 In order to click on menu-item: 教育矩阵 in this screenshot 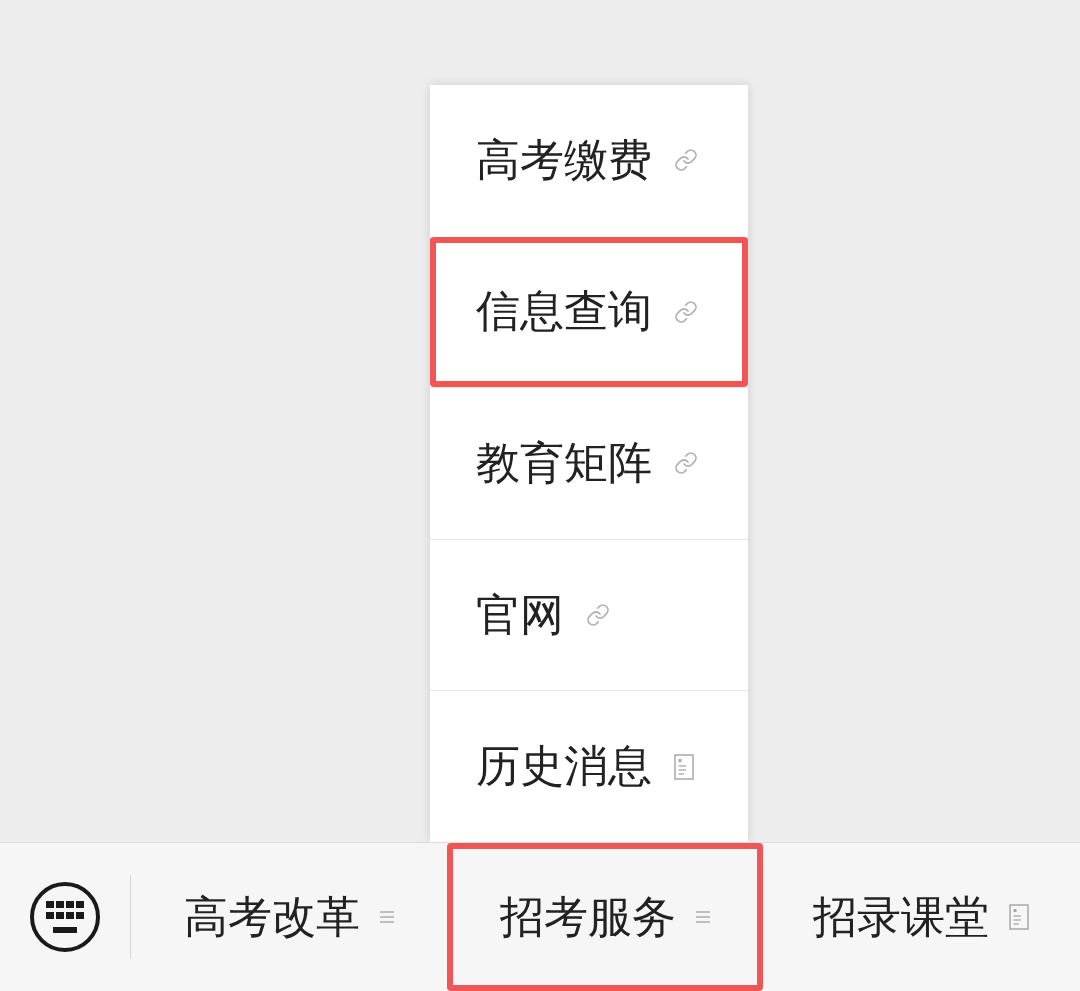, I will do `click(589, 463)`.